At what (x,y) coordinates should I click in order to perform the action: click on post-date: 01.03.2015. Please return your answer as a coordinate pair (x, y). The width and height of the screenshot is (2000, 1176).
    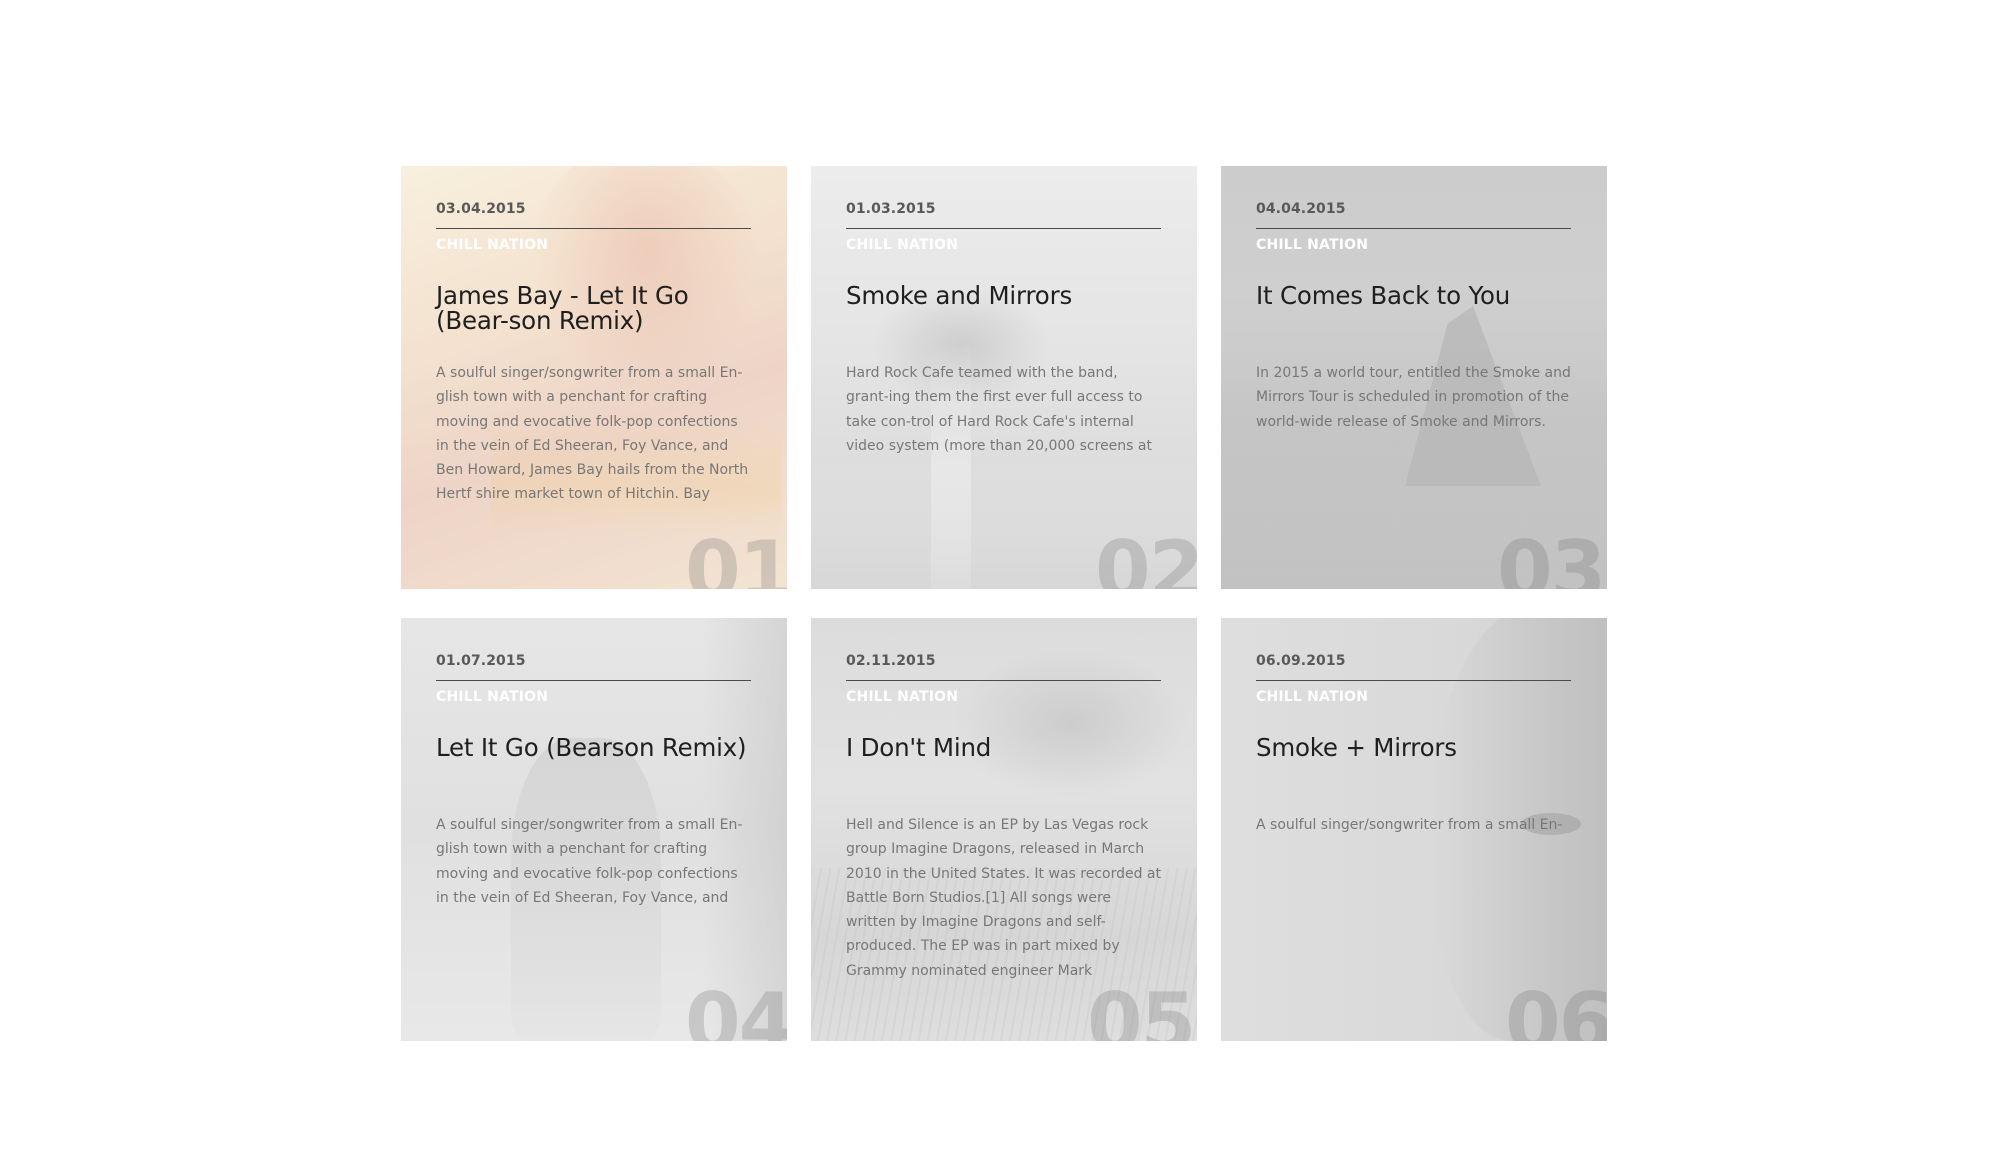
    Looking at the image, I should click on (891, 209).